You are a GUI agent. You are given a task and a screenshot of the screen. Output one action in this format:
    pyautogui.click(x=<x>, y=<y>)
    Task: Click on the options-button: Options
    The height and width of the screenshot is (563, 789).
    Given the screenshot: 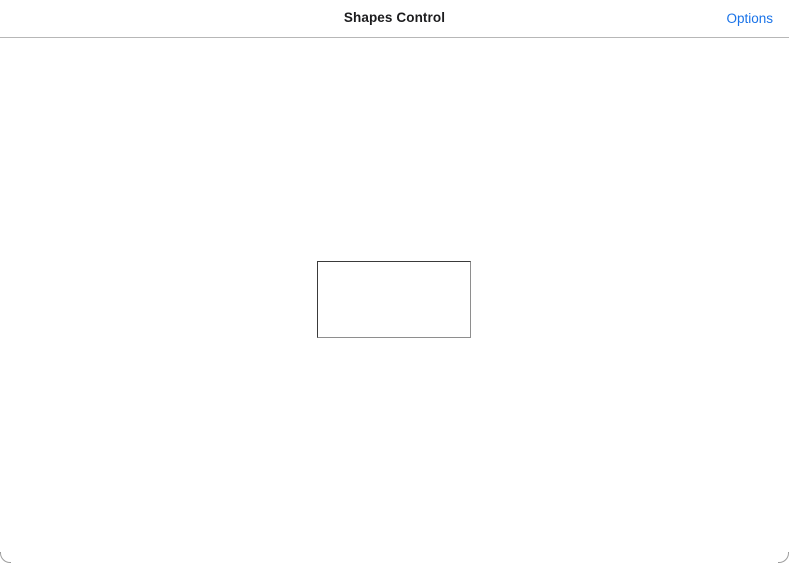 What is the action you would take?
    pyautogui.click(x=749, y=18)
    